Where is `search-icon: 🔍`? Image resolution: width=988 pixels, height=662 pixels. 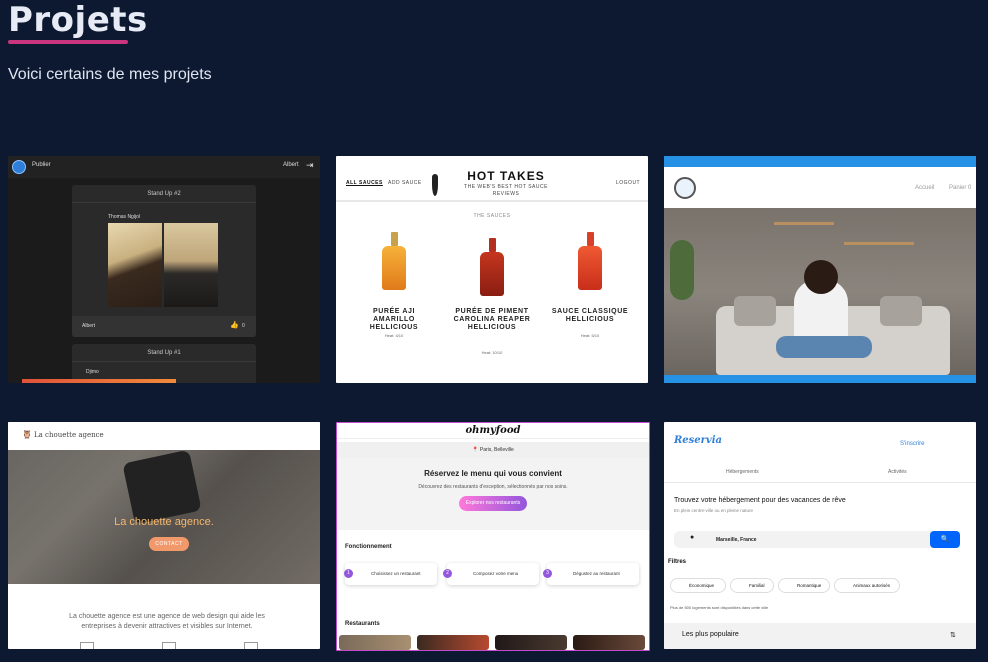 search-icon: 🔍 is located at coordinates (945, 539).